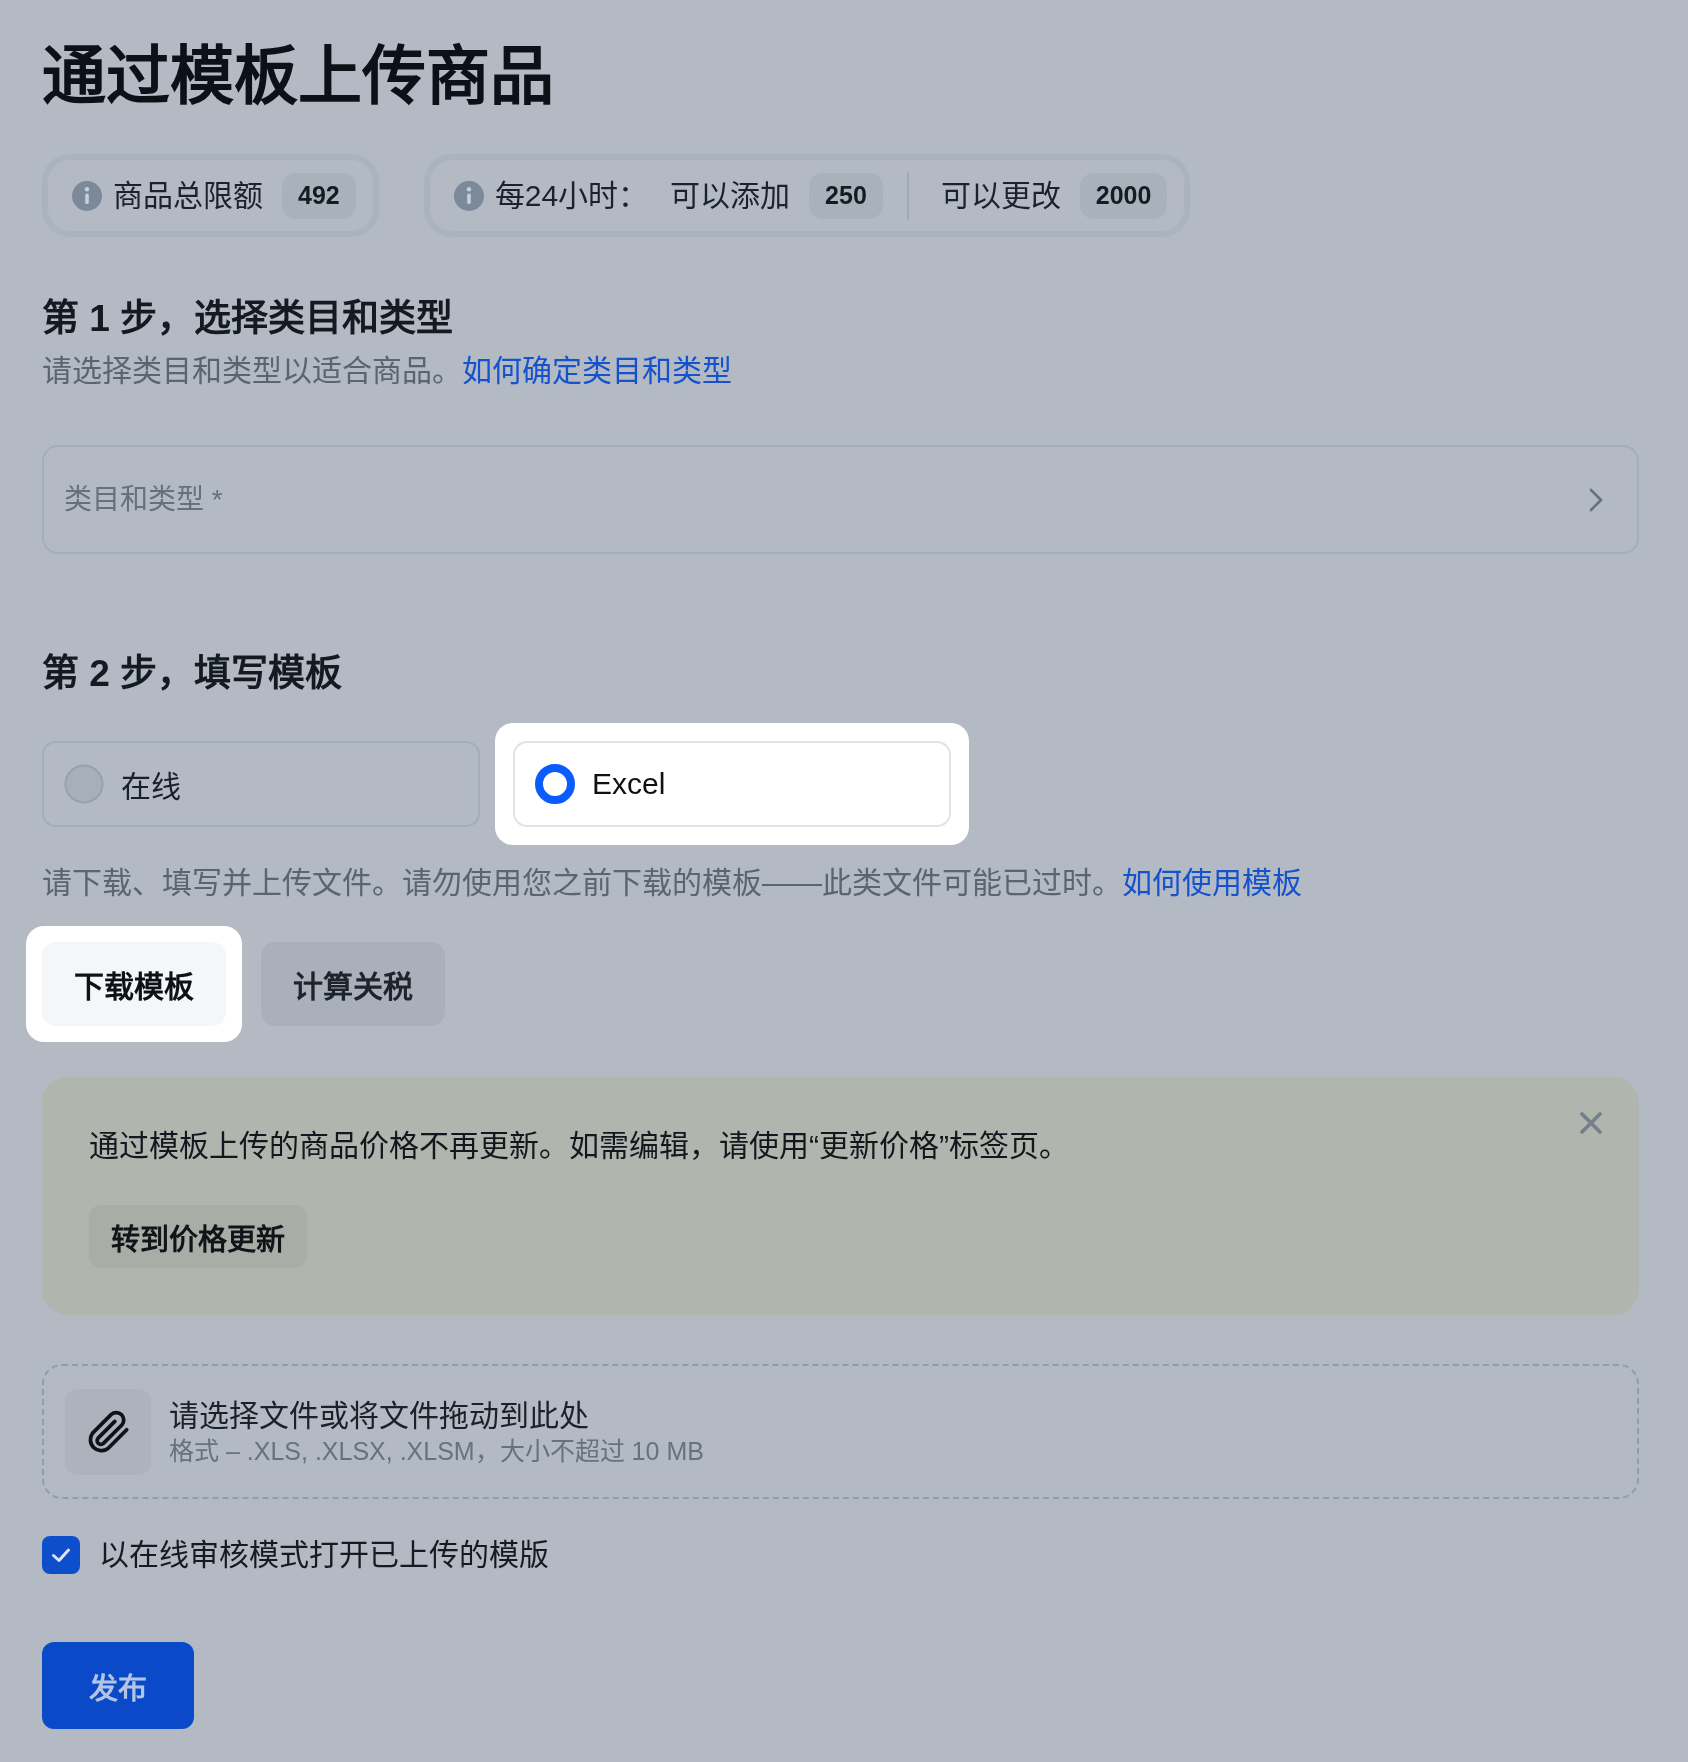  I want to click on paperclip-icon, so click(108, 1431).